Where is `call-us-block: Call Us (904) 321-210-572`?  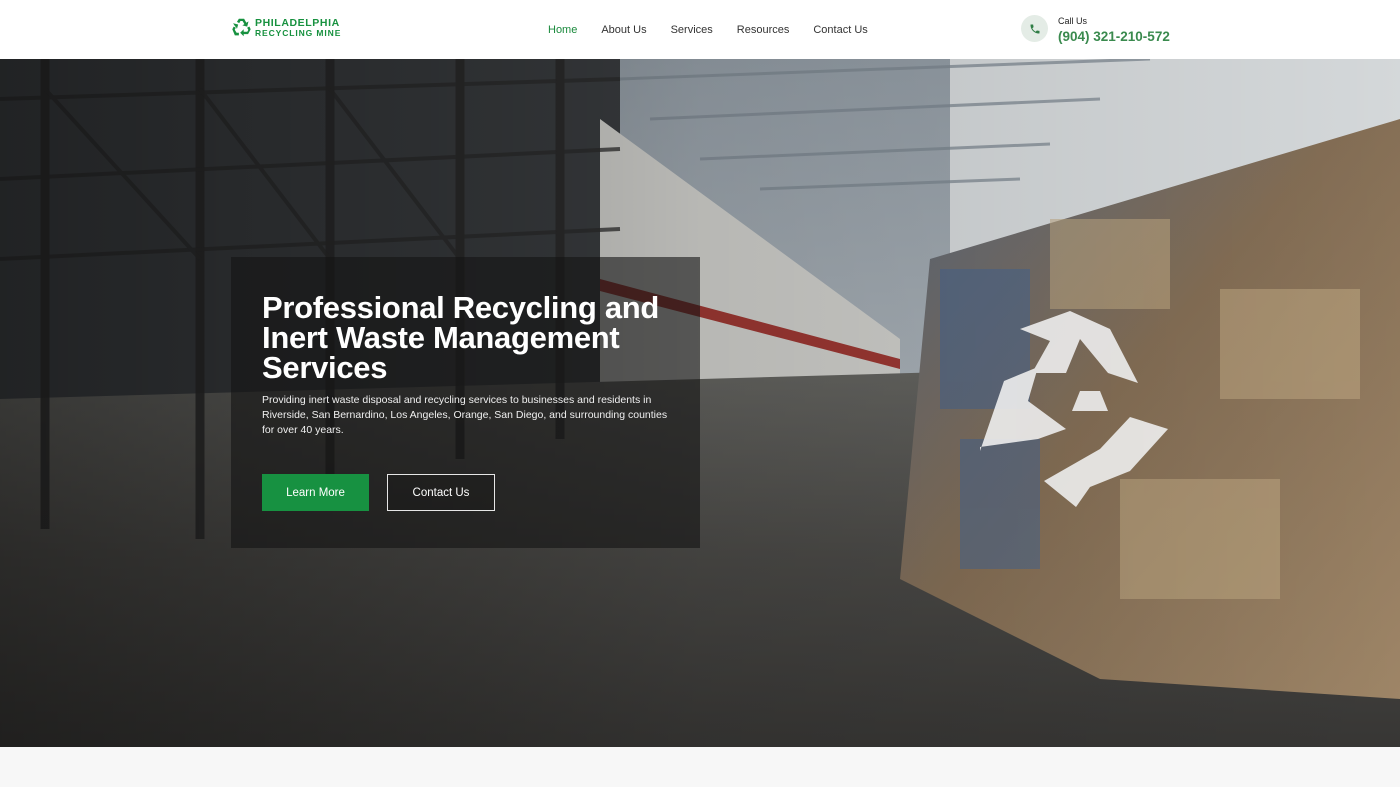 call-us-block: Call Us (904) 321-210-572 is located at coordinates (1095, 30).